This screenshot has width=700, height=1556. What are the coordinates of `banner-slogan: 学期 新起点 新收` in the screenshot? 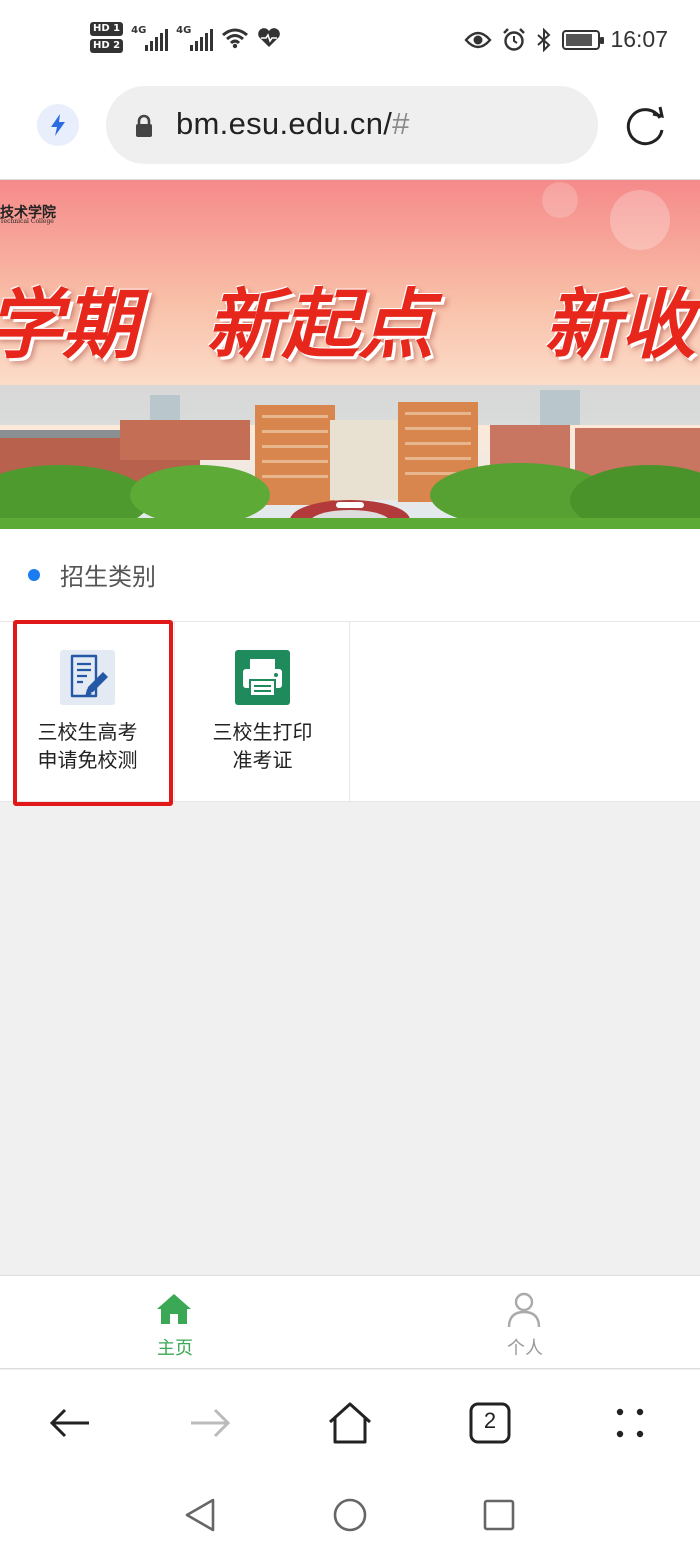 It's located at (350, 325).